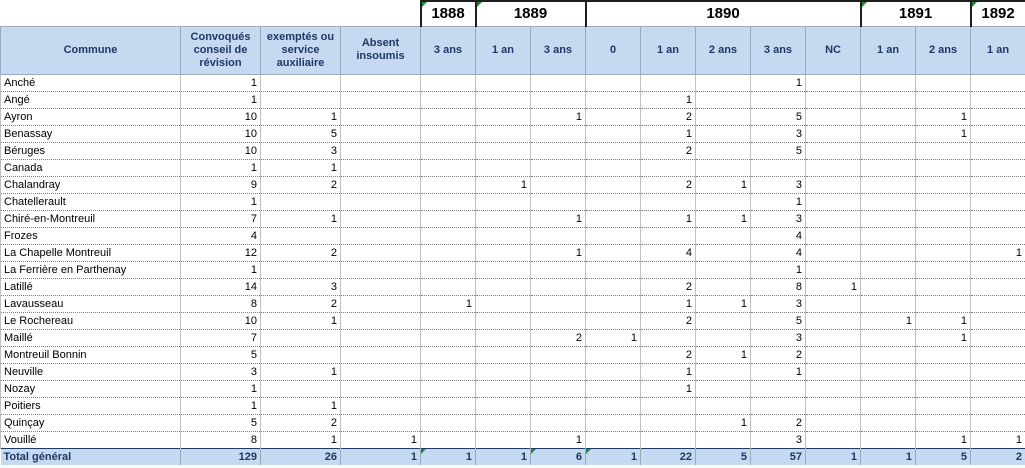 This screenshot has width=1025, height=468. What do you see at coordinates (943, 50) in the screenshot?
I see `column-header: 2 ans` at bounding box center [943, 50].